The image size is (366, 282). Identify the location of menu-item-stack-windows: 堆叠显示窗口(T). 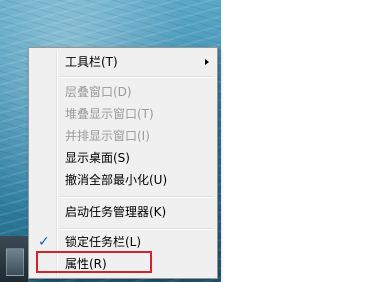
(123, 114).